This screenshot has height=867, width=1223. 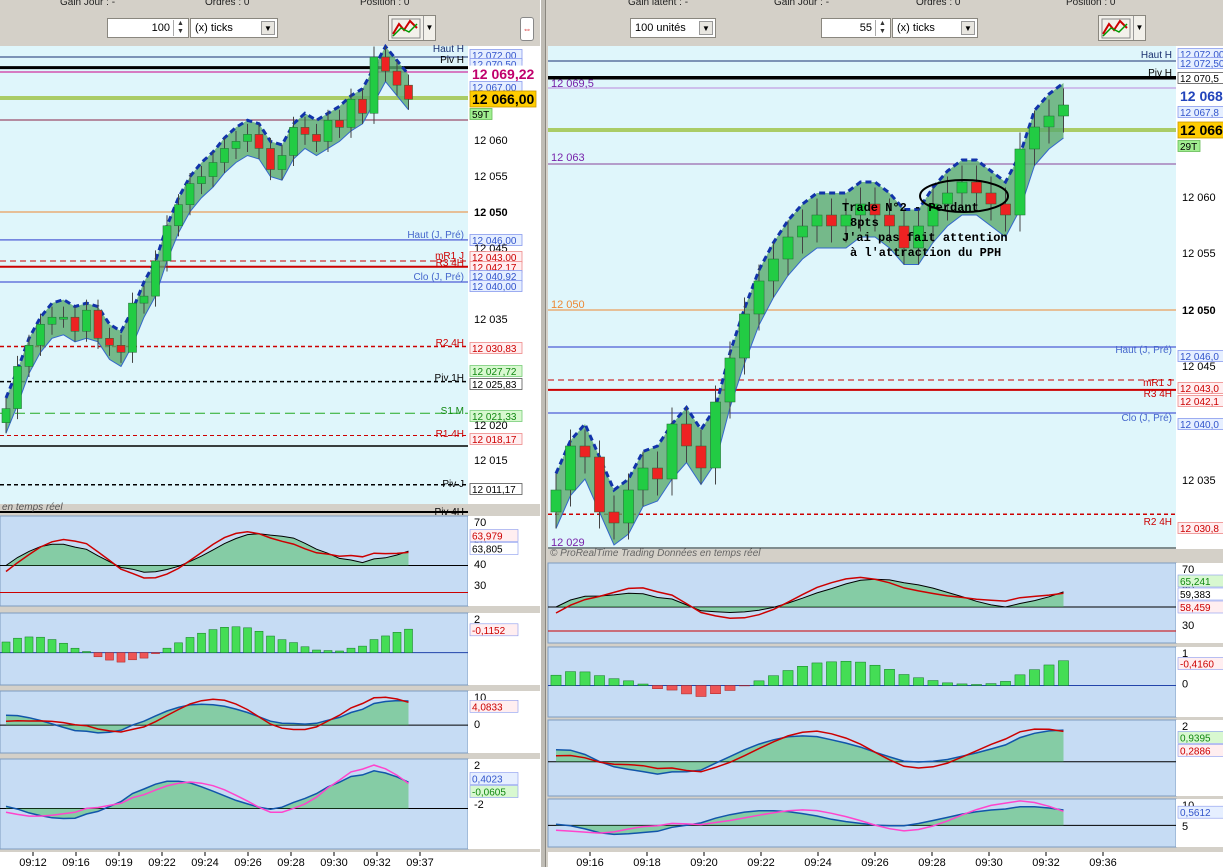 I want to click on price-tag-label: 12 043,0, so click(x=1199, y=389).